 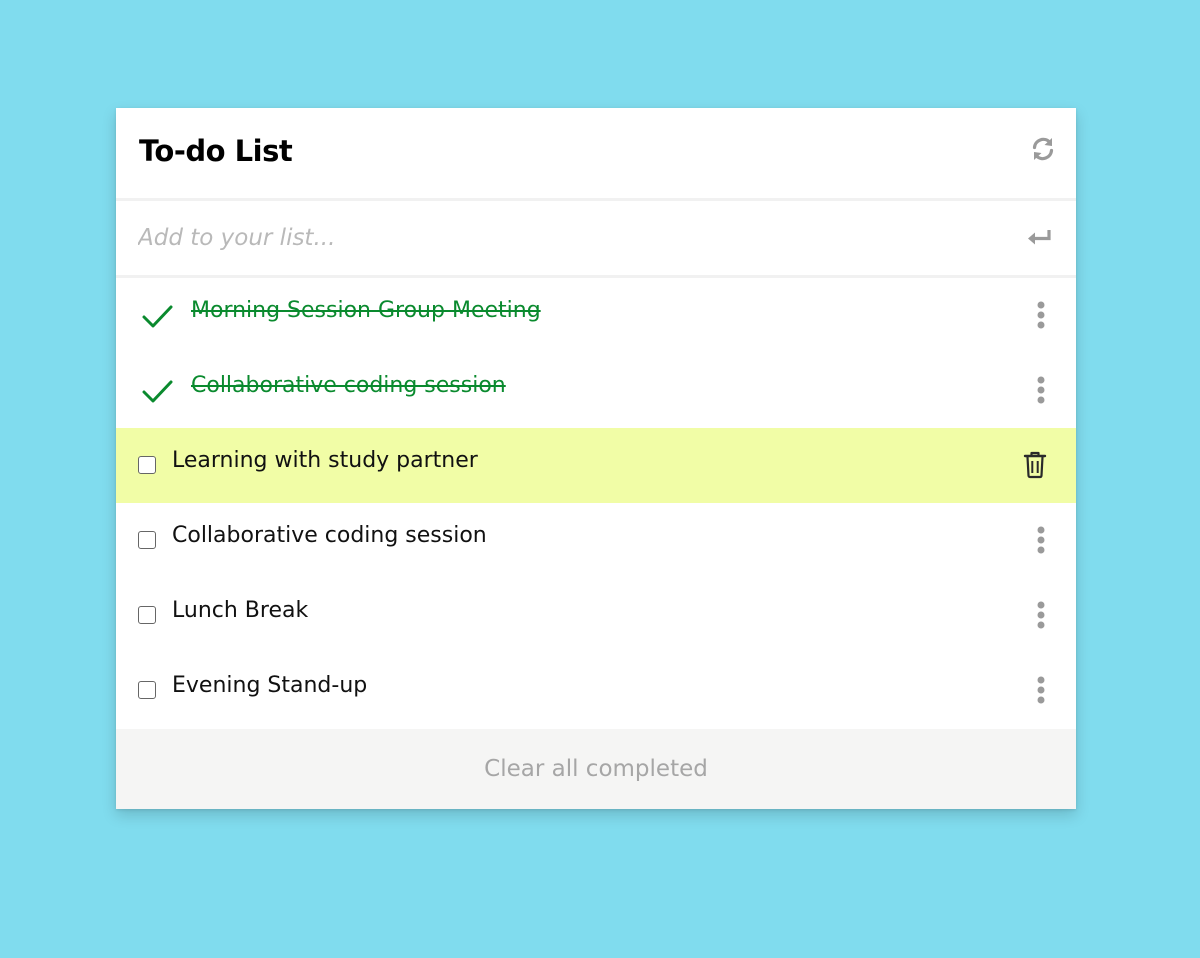 I want to click on item-text-completed: Morning Session Group Meeting, so click(x=366, y=310).